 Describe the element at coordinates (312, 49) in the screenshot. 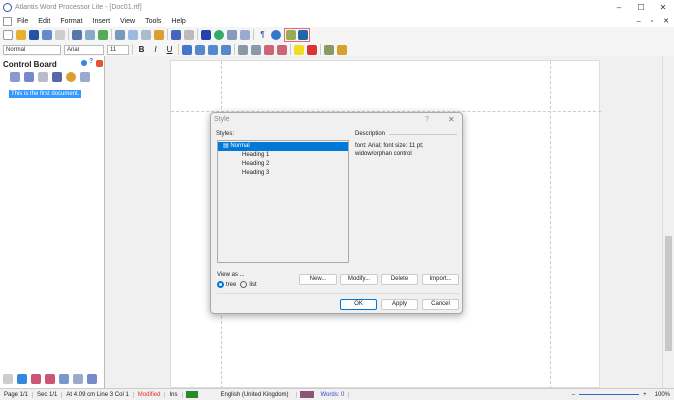

I see `font-color-icon` at that location.